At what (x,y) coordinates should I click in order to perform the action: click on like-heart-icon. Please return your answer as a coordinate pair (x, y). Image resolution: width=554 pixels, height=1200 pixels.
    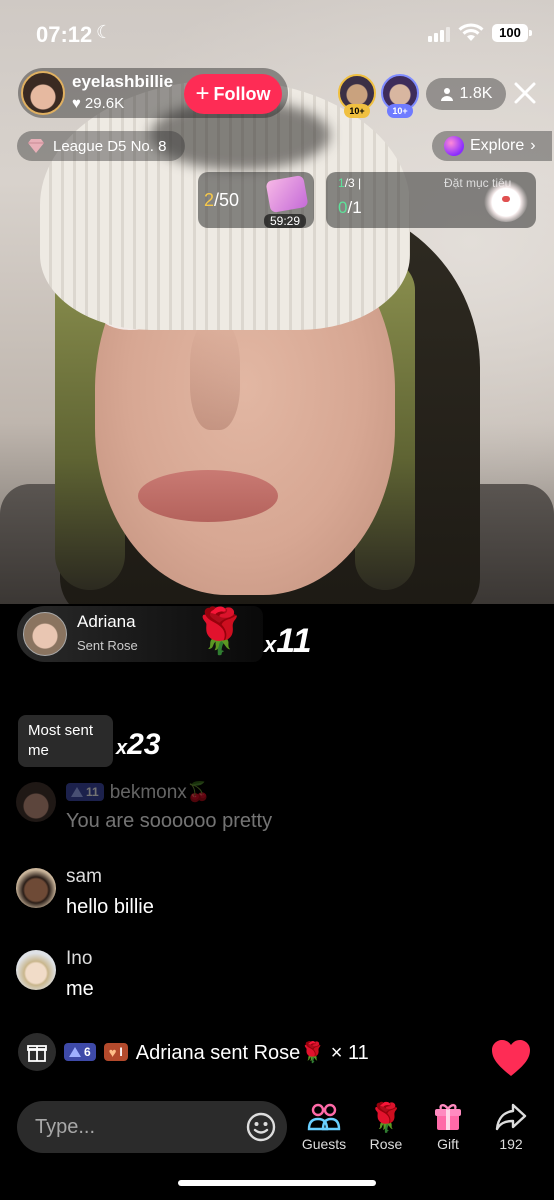
    Looking at the image, I should click on (511, 1058).